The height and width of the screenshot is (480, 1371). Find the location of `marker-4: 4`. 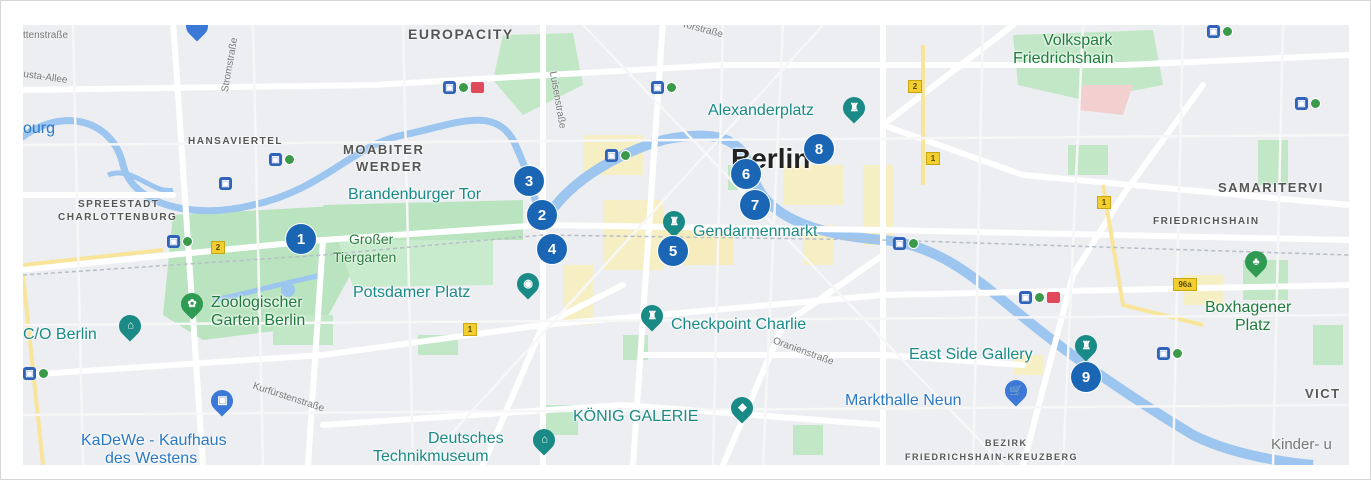

marker-4: 4 is located at coordinates (552, 249).